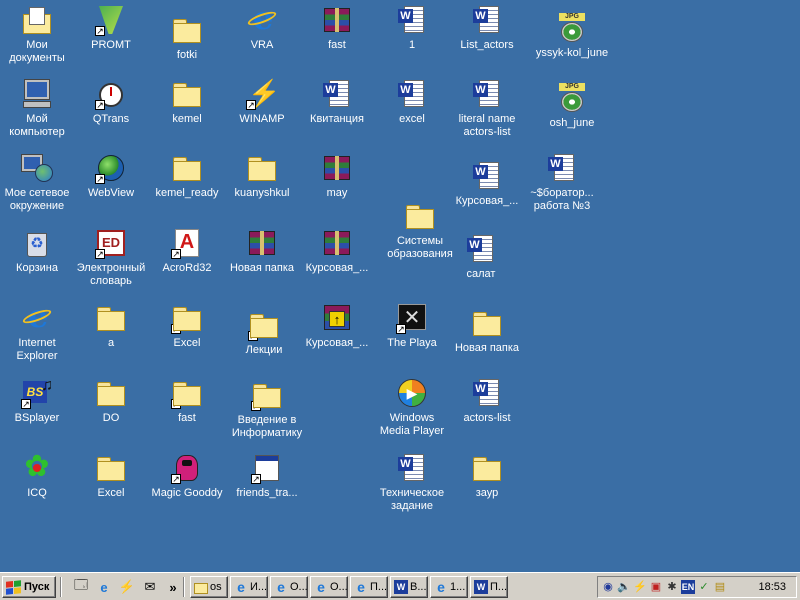 This screenshot has width=800, height=600. Describe the element at coordinates (150, 587) in the screenshot. I see `quick-launch-outlook-icon: ✉` at that location.